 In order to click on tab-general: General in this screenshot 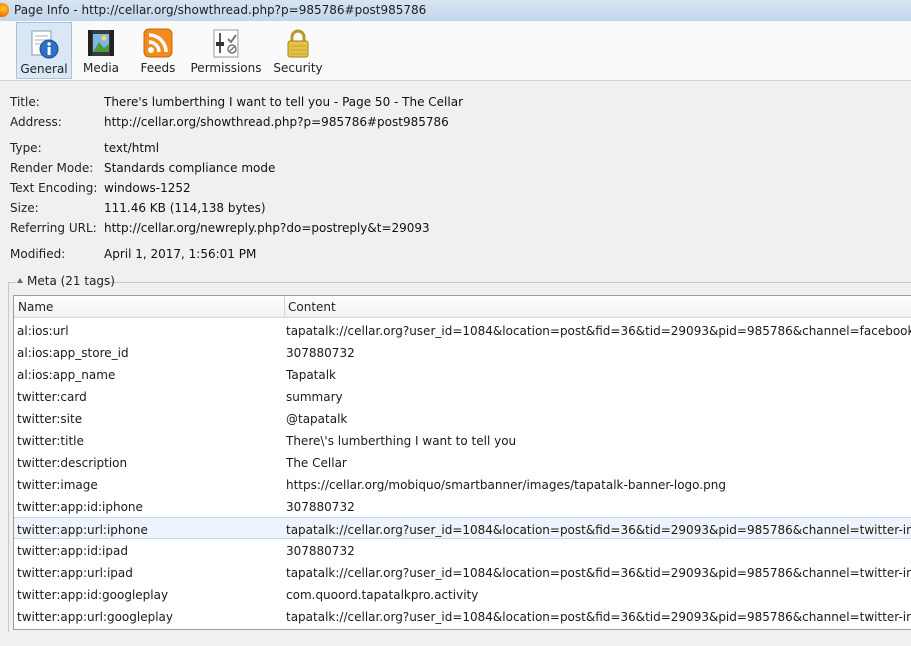, I will do `click(44, 50)`.